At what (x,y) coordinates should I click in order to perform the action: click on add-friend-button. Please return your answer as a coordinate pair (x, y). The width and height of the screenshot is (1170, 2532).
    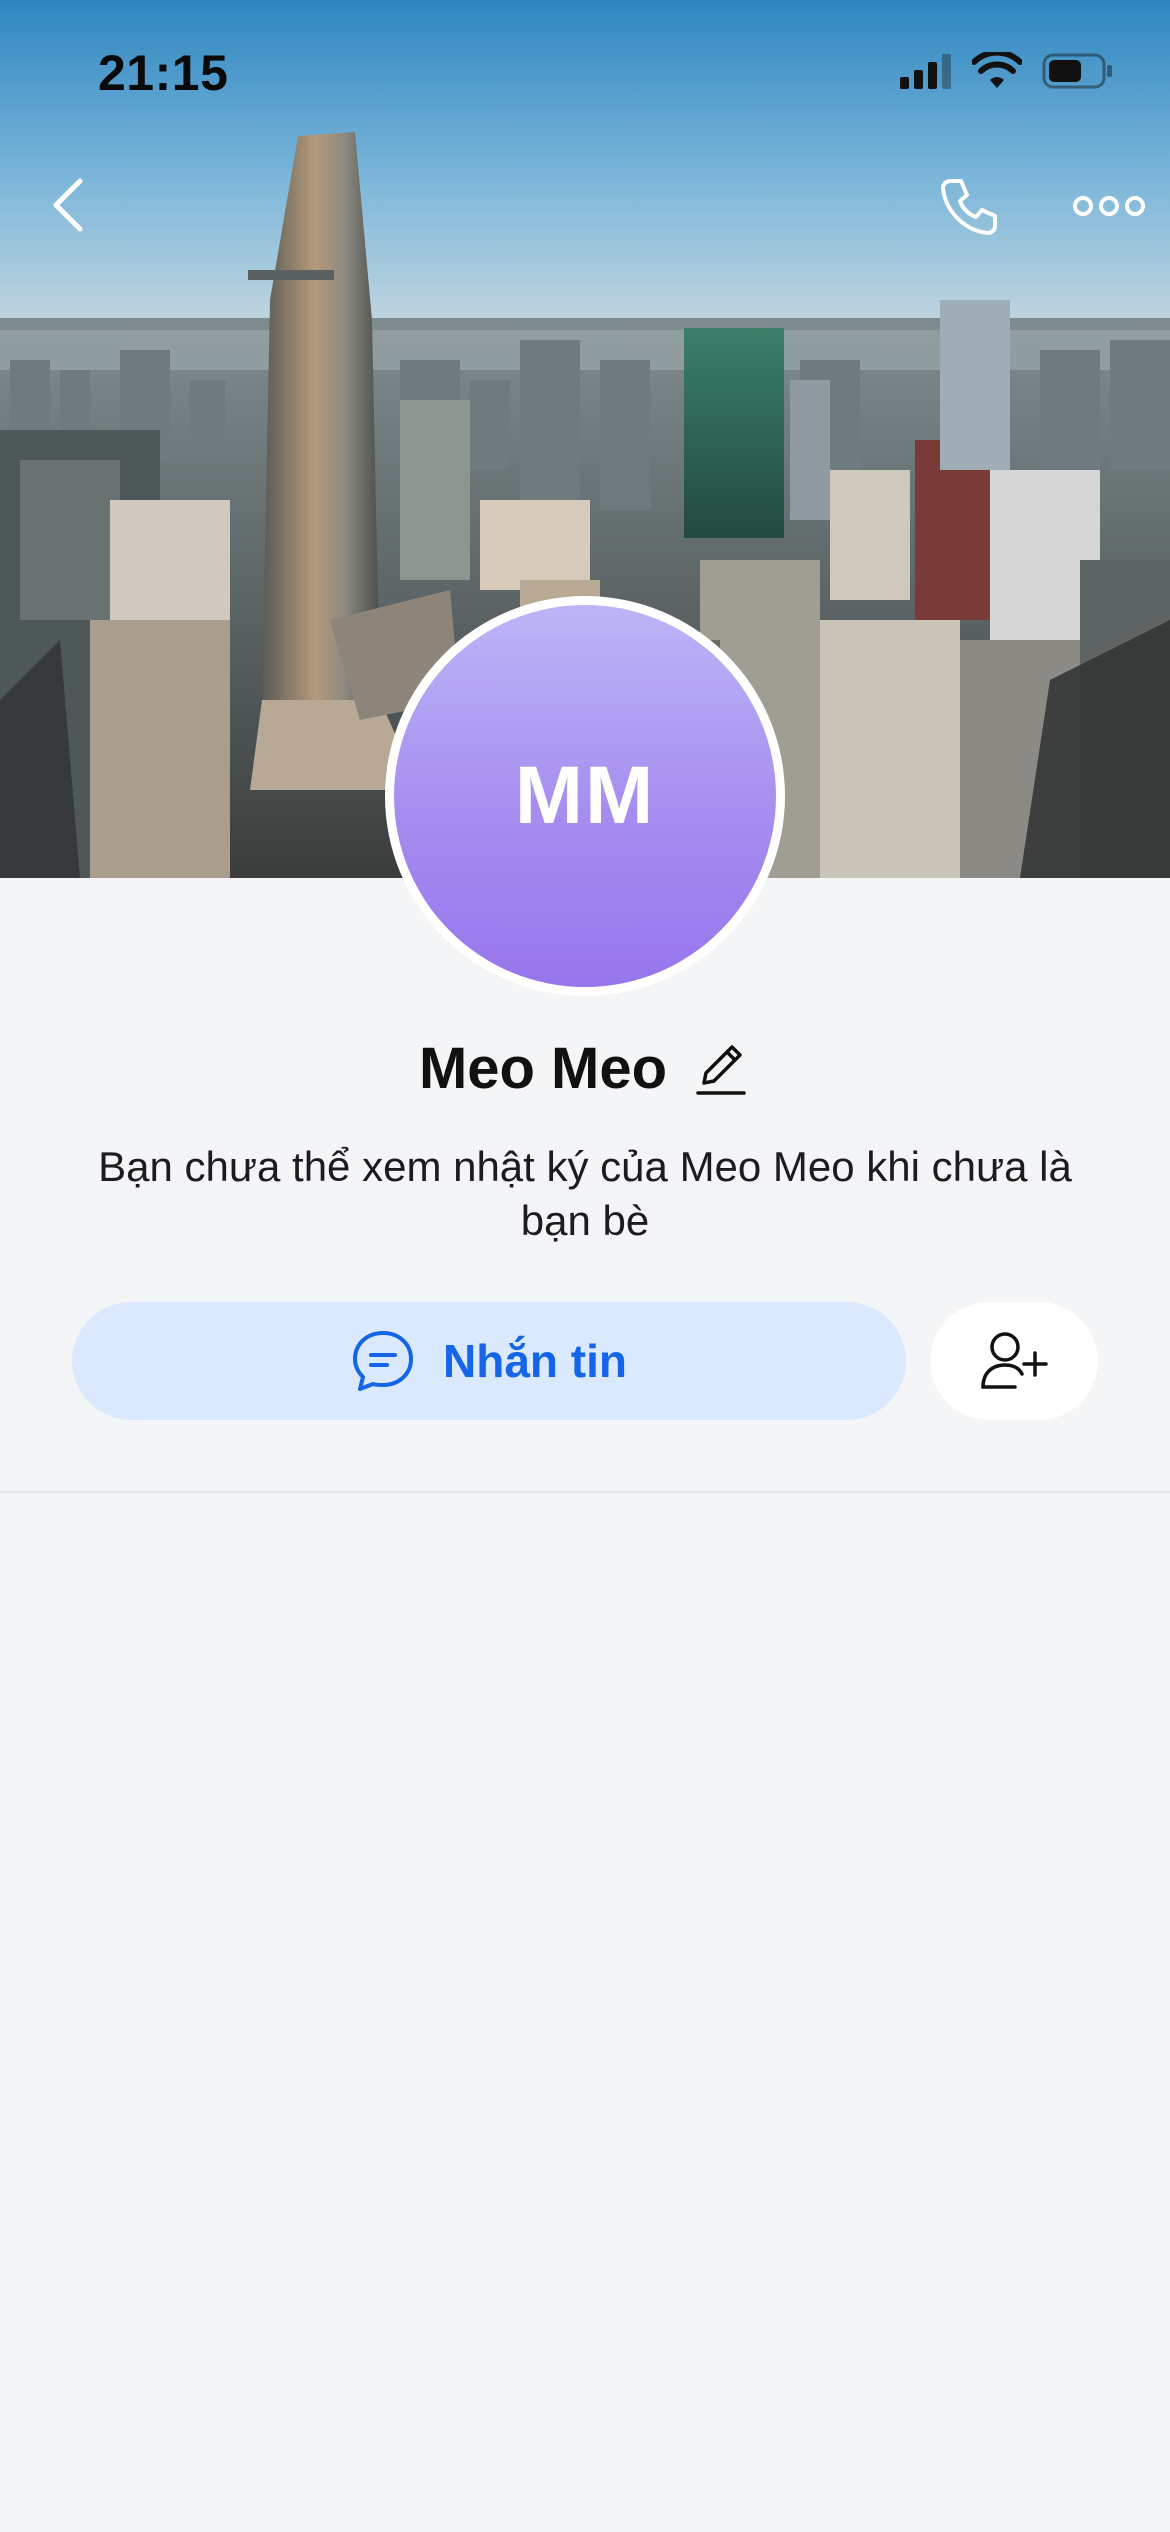
    Looking at the image, I should click on (1014, 1361).